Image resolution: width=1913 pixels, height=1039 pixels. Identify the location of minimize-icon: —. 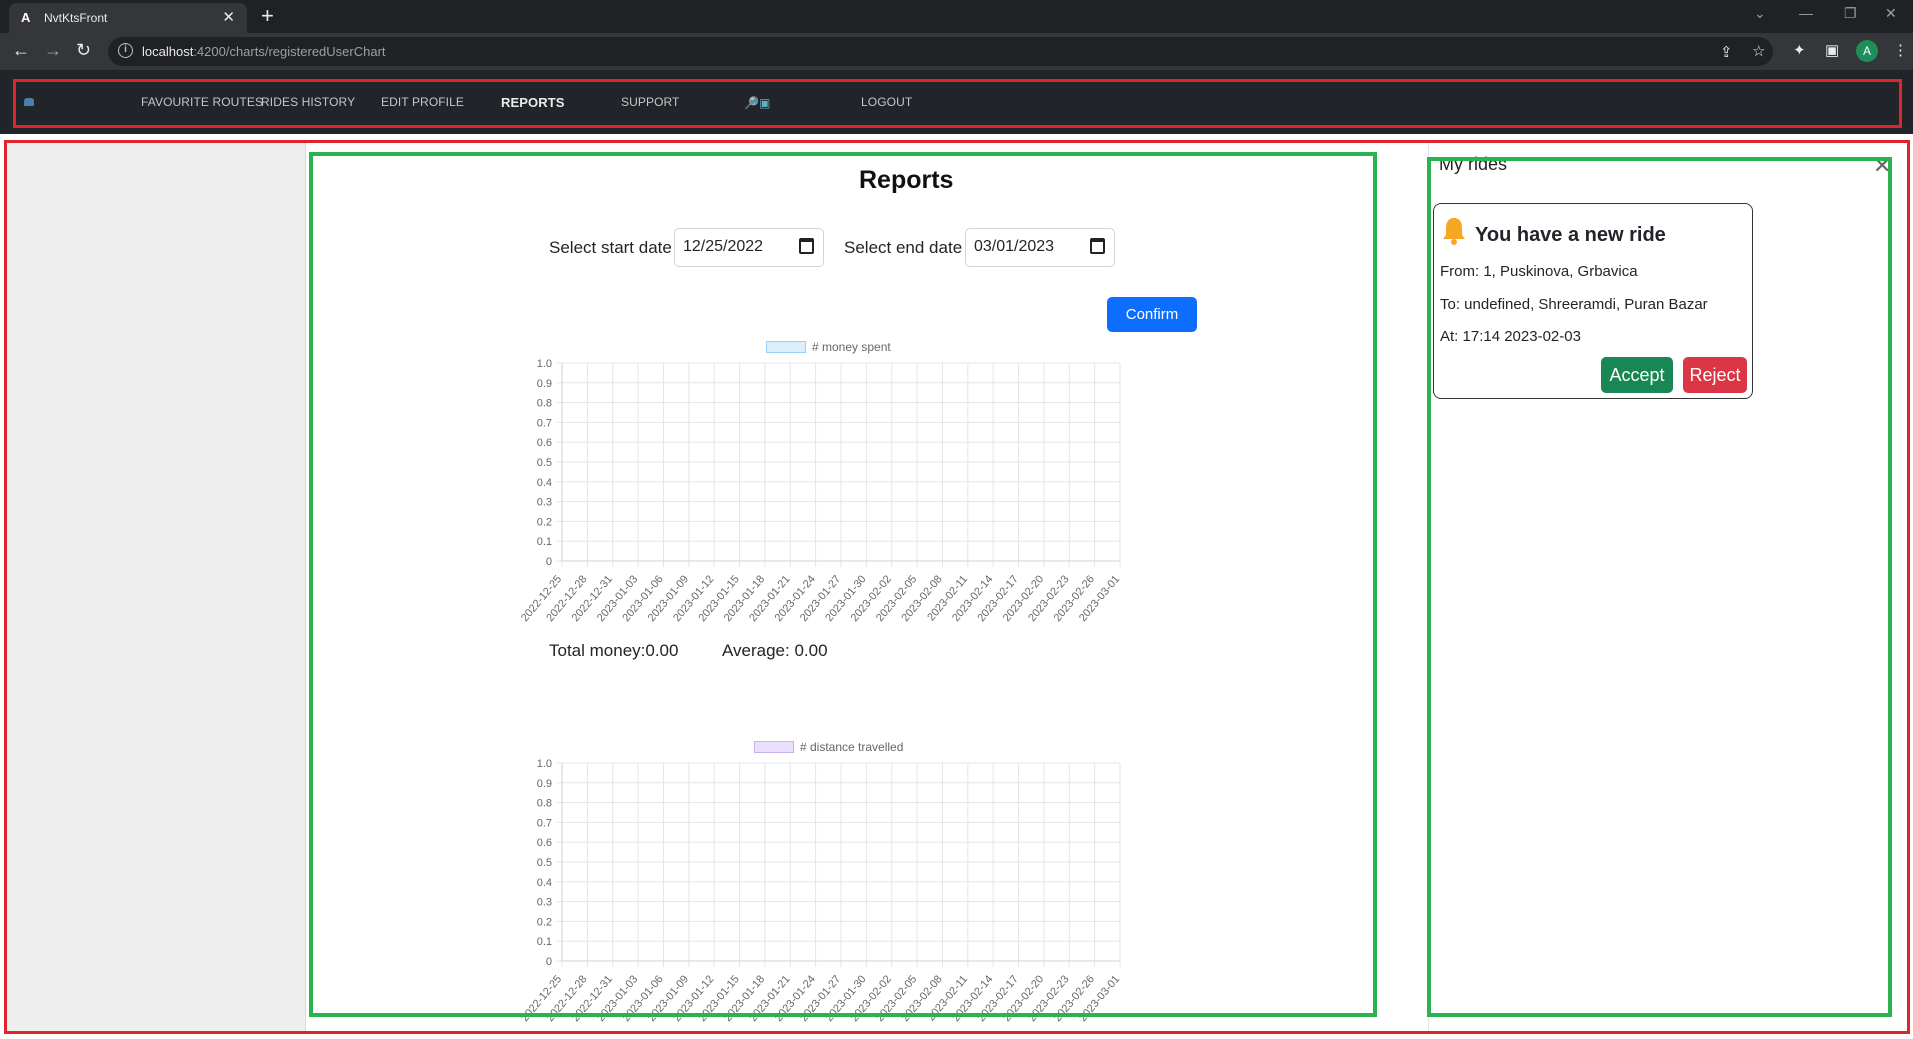
(1806, 13).